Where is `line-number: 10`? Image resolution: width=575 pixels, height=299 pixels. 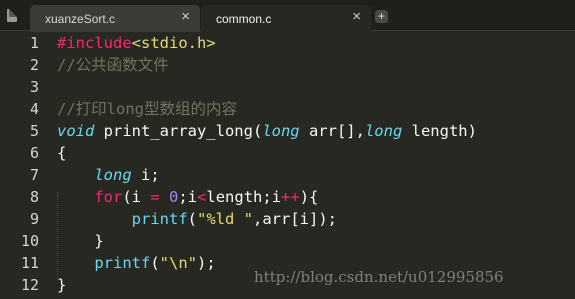 line-number: 10 is located at coordinates (29, 241).